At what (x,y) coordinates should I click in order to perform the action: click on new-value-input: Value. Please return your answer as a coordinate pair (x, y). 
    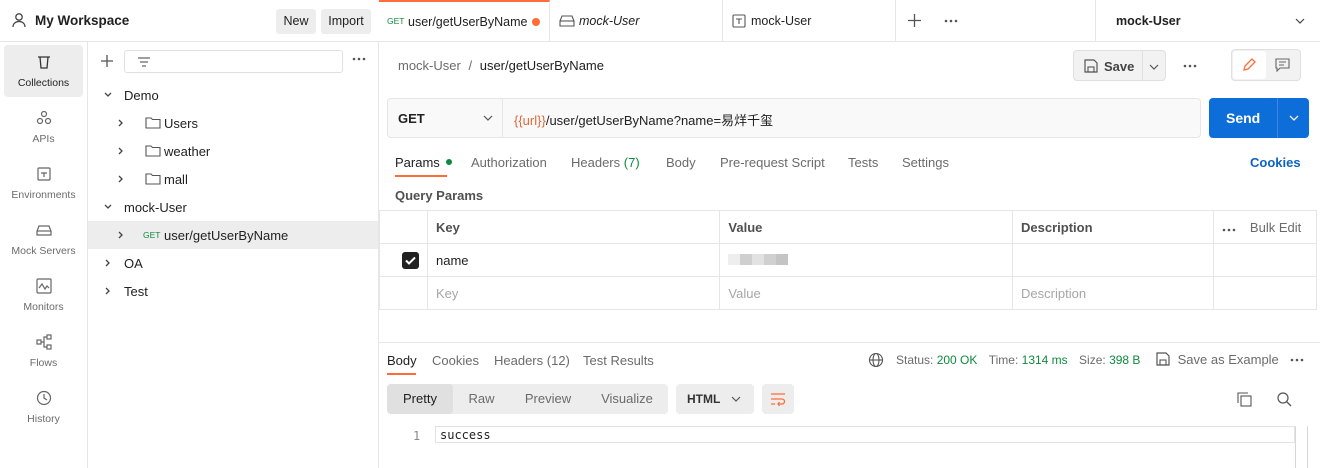
    Looking at the image, I should click on (866, 293).